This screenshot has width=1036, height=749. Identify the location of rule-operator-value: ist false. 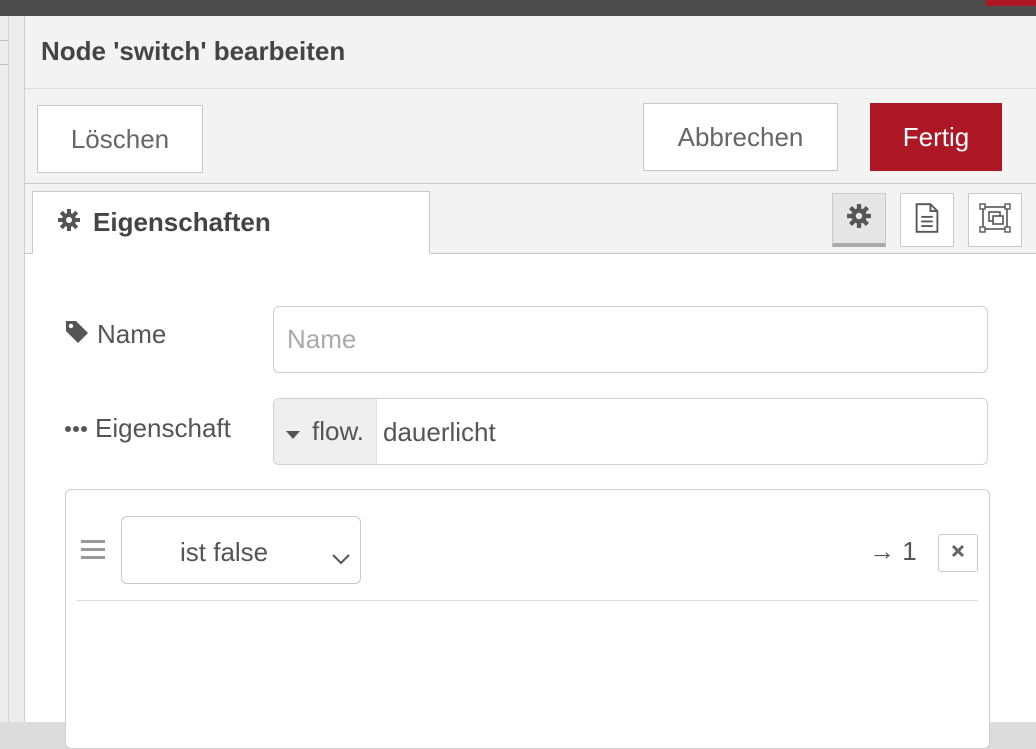
(224, 552).